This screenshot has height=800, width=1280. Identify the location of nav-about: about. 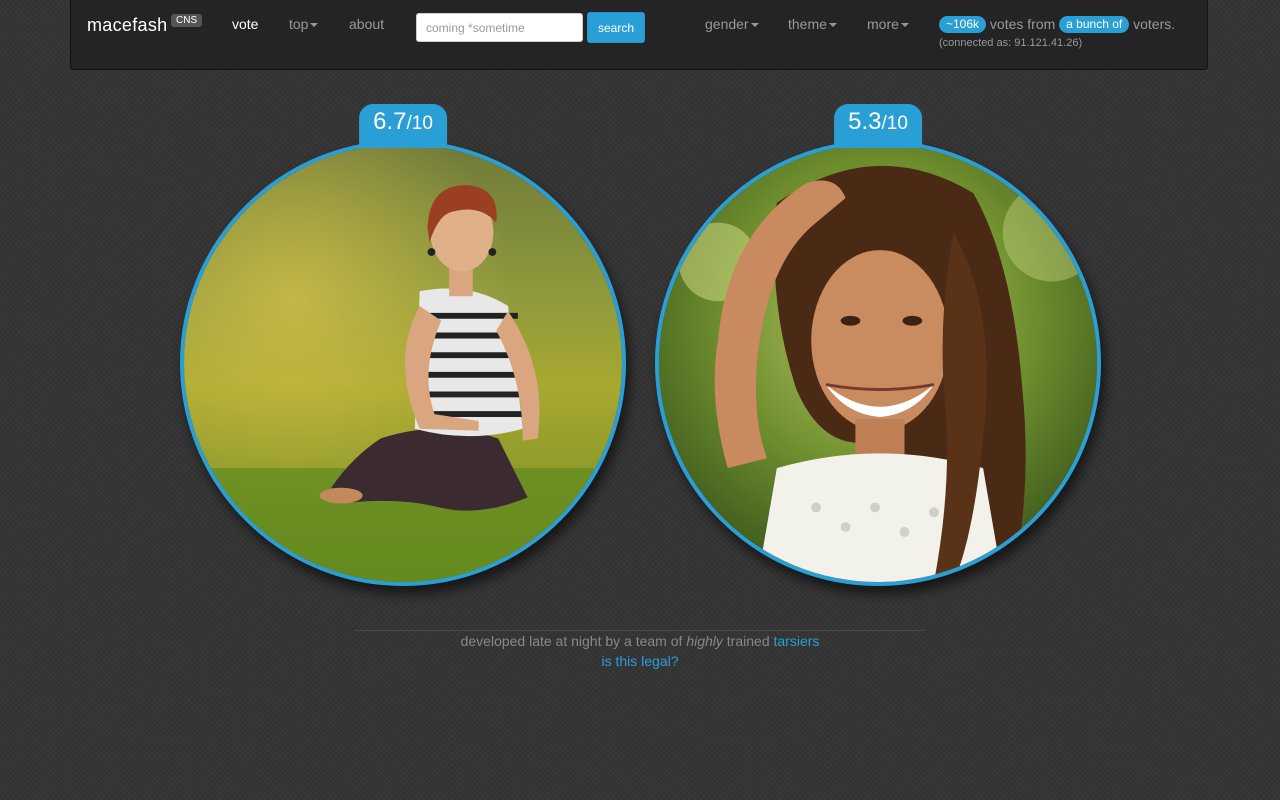
(366, 24).